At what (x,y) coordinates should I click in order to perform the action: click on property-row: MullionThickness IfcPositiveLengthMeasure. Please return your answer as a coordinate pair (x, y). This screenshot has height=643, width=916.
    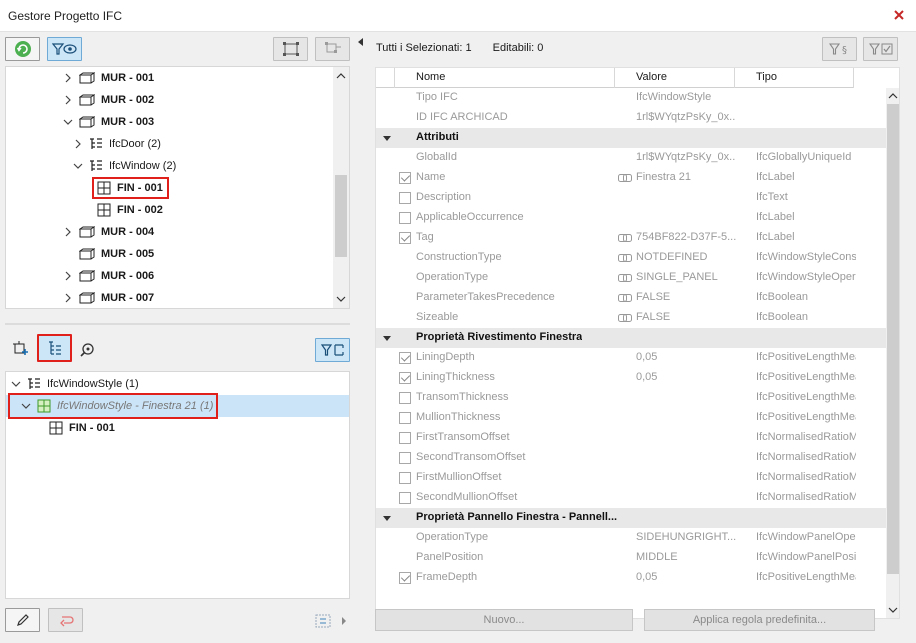
    Looking at the image, I should click on (631, 418).